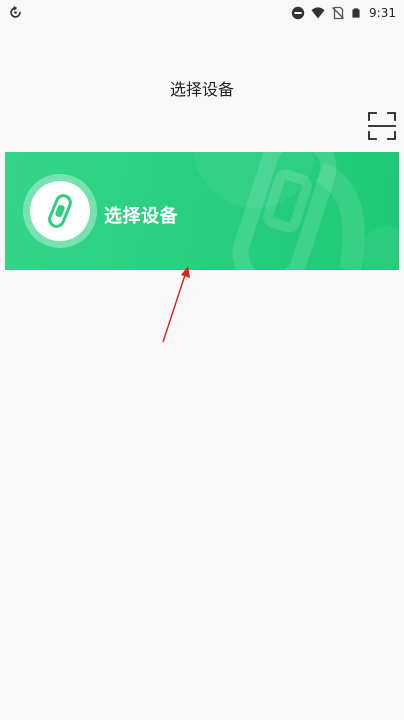  I want to click on sync-icon, so click(15, 12).